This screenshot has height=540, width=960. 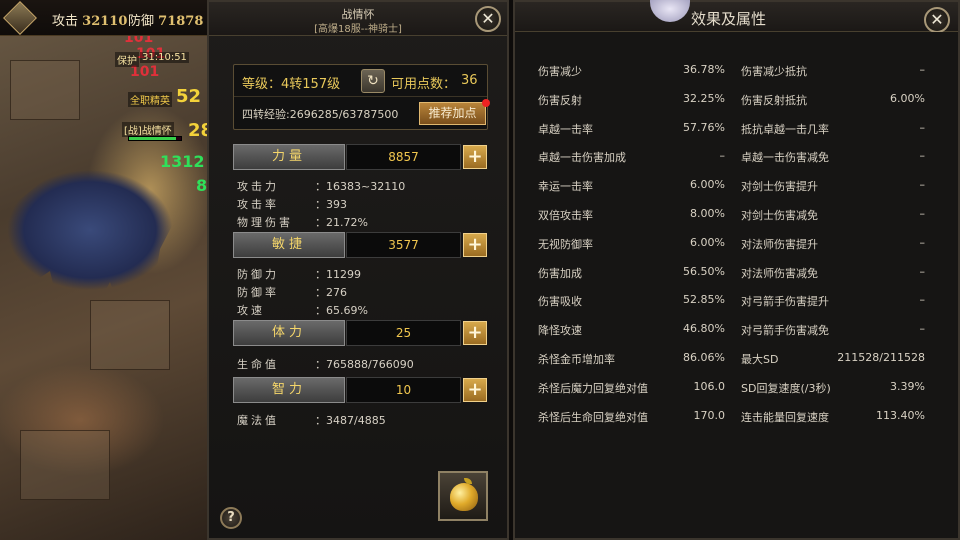 What do you see at coordinates (833, 301) in the screenshot?
I see `attribute-row: 对弓箭手伤害提升 –` at bounding box center [833, 301].